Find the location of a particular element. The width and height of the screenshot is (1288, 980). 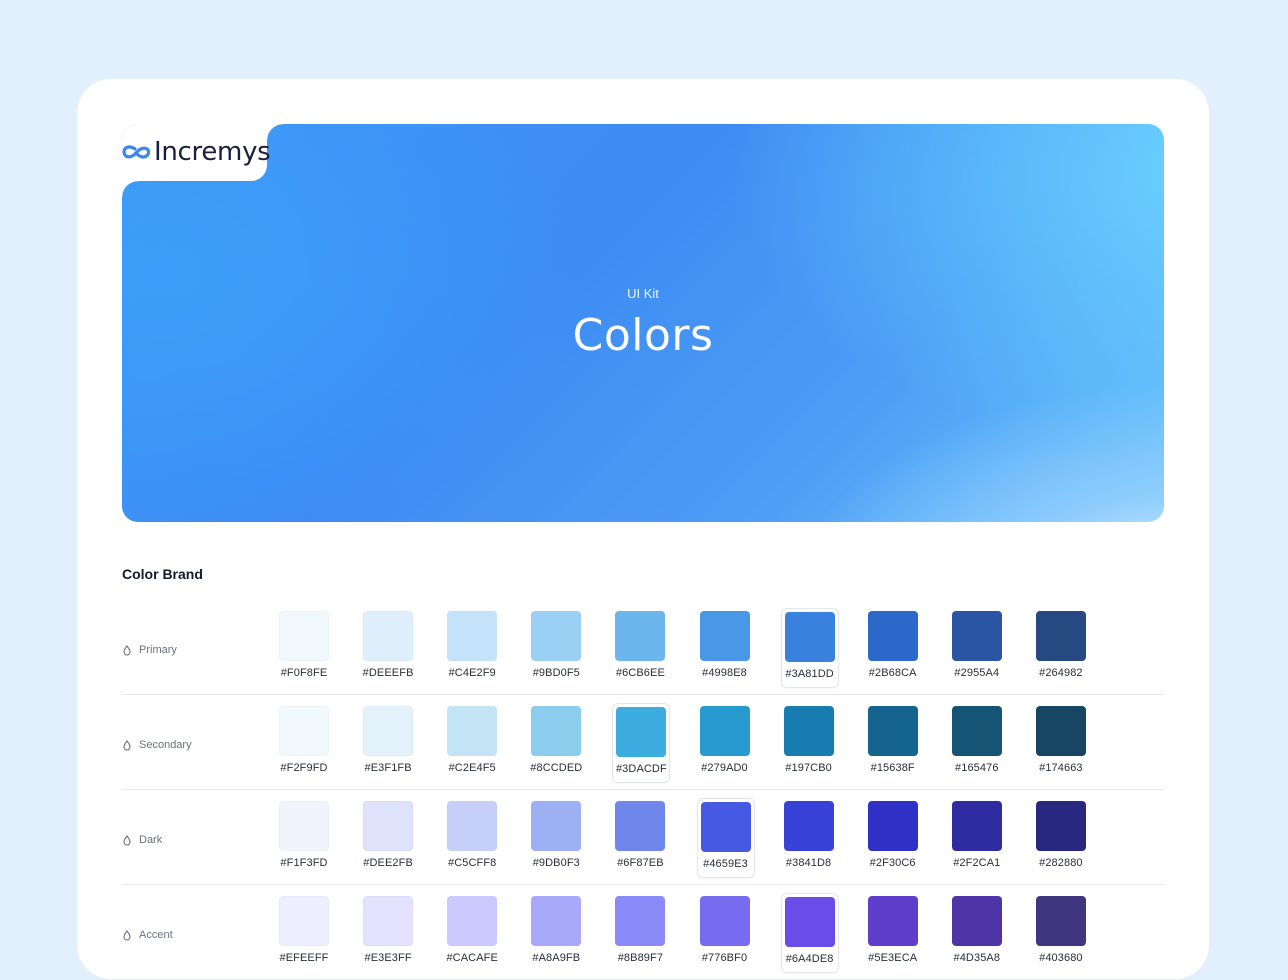

color-swatch-item: #A8A9FB is located at coordinates (556, 932).